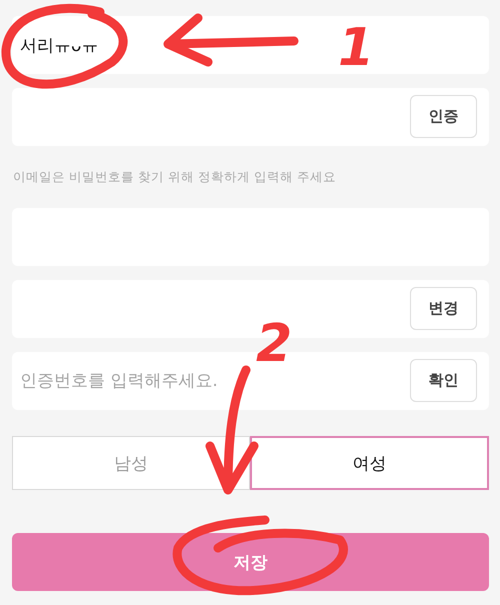  What do you see at coordinates (443, 116) in the screenshot?
I see `field-button: 인증` at bounding box center [443, 116].